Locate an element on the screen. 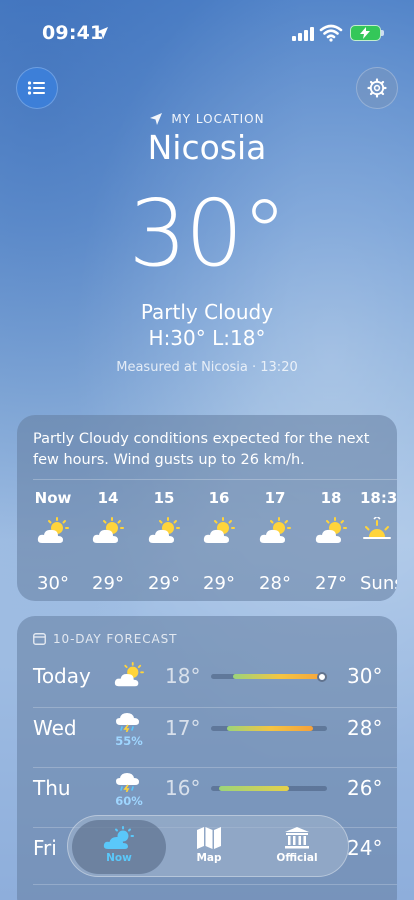 This screenshot has width=414, height=900. hour-temp: 30° is located at coordinates (53, 583).